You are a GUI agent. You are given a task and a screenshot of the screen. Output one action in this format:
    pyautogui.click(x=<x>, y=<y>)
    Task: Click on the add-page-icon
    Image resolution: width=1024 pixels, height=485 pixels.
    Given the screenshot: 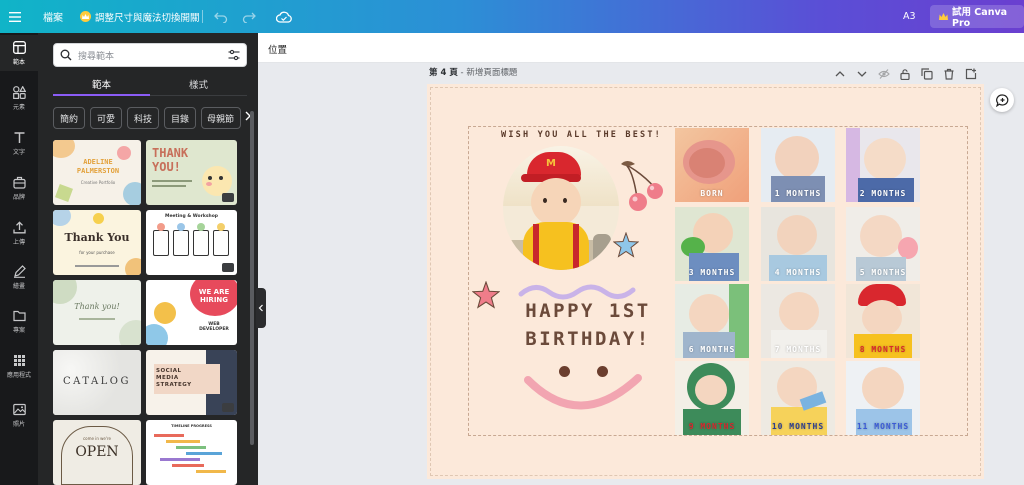 What is the action you would take?
    pyautogui.click(x=971, y=72)
    